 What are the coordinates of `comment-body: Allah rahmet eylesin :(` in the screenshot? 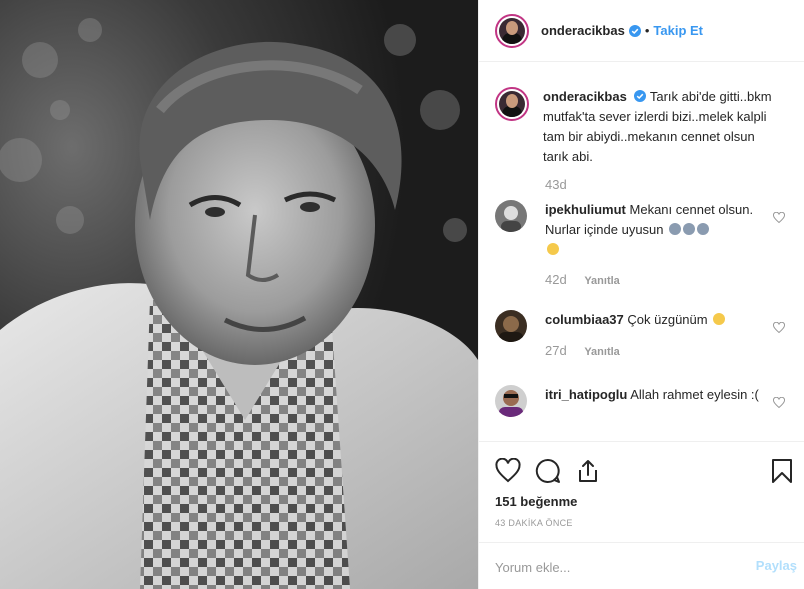 It's located at (694, 394).